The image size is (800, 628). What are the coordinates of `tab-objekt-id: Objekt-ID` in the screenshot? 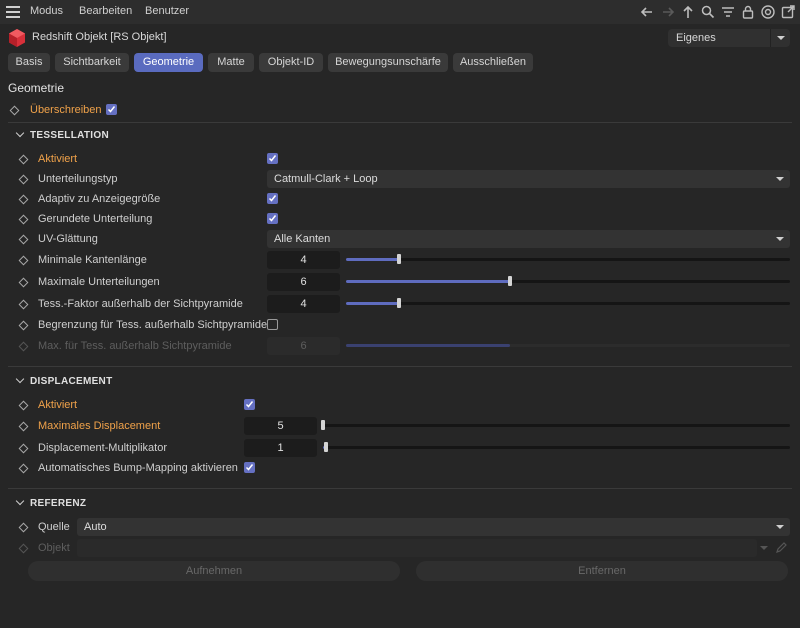 It's located at (291, 62).